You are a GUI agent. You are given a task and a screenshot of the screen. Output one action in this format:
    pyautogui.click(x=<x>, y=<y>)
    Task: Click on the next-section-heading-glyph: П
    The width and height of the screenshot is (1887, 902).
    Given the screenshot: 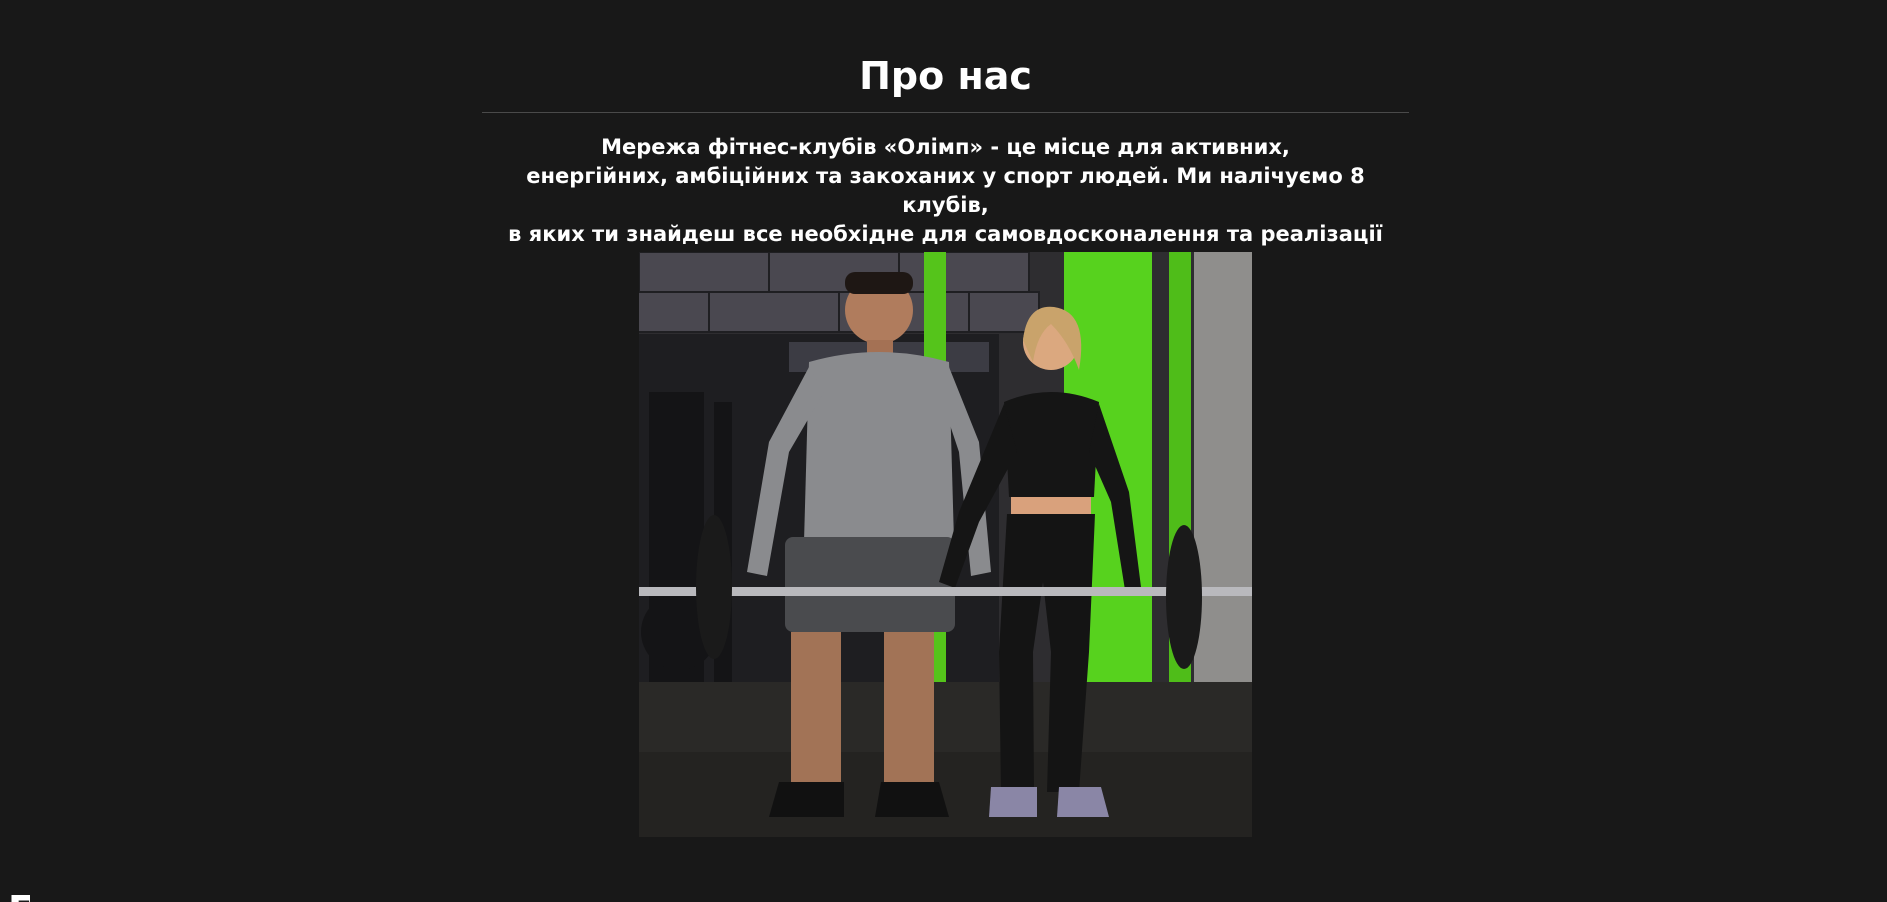 What is the action you would take?
    pyautogui.click(x=19, y=895)
    